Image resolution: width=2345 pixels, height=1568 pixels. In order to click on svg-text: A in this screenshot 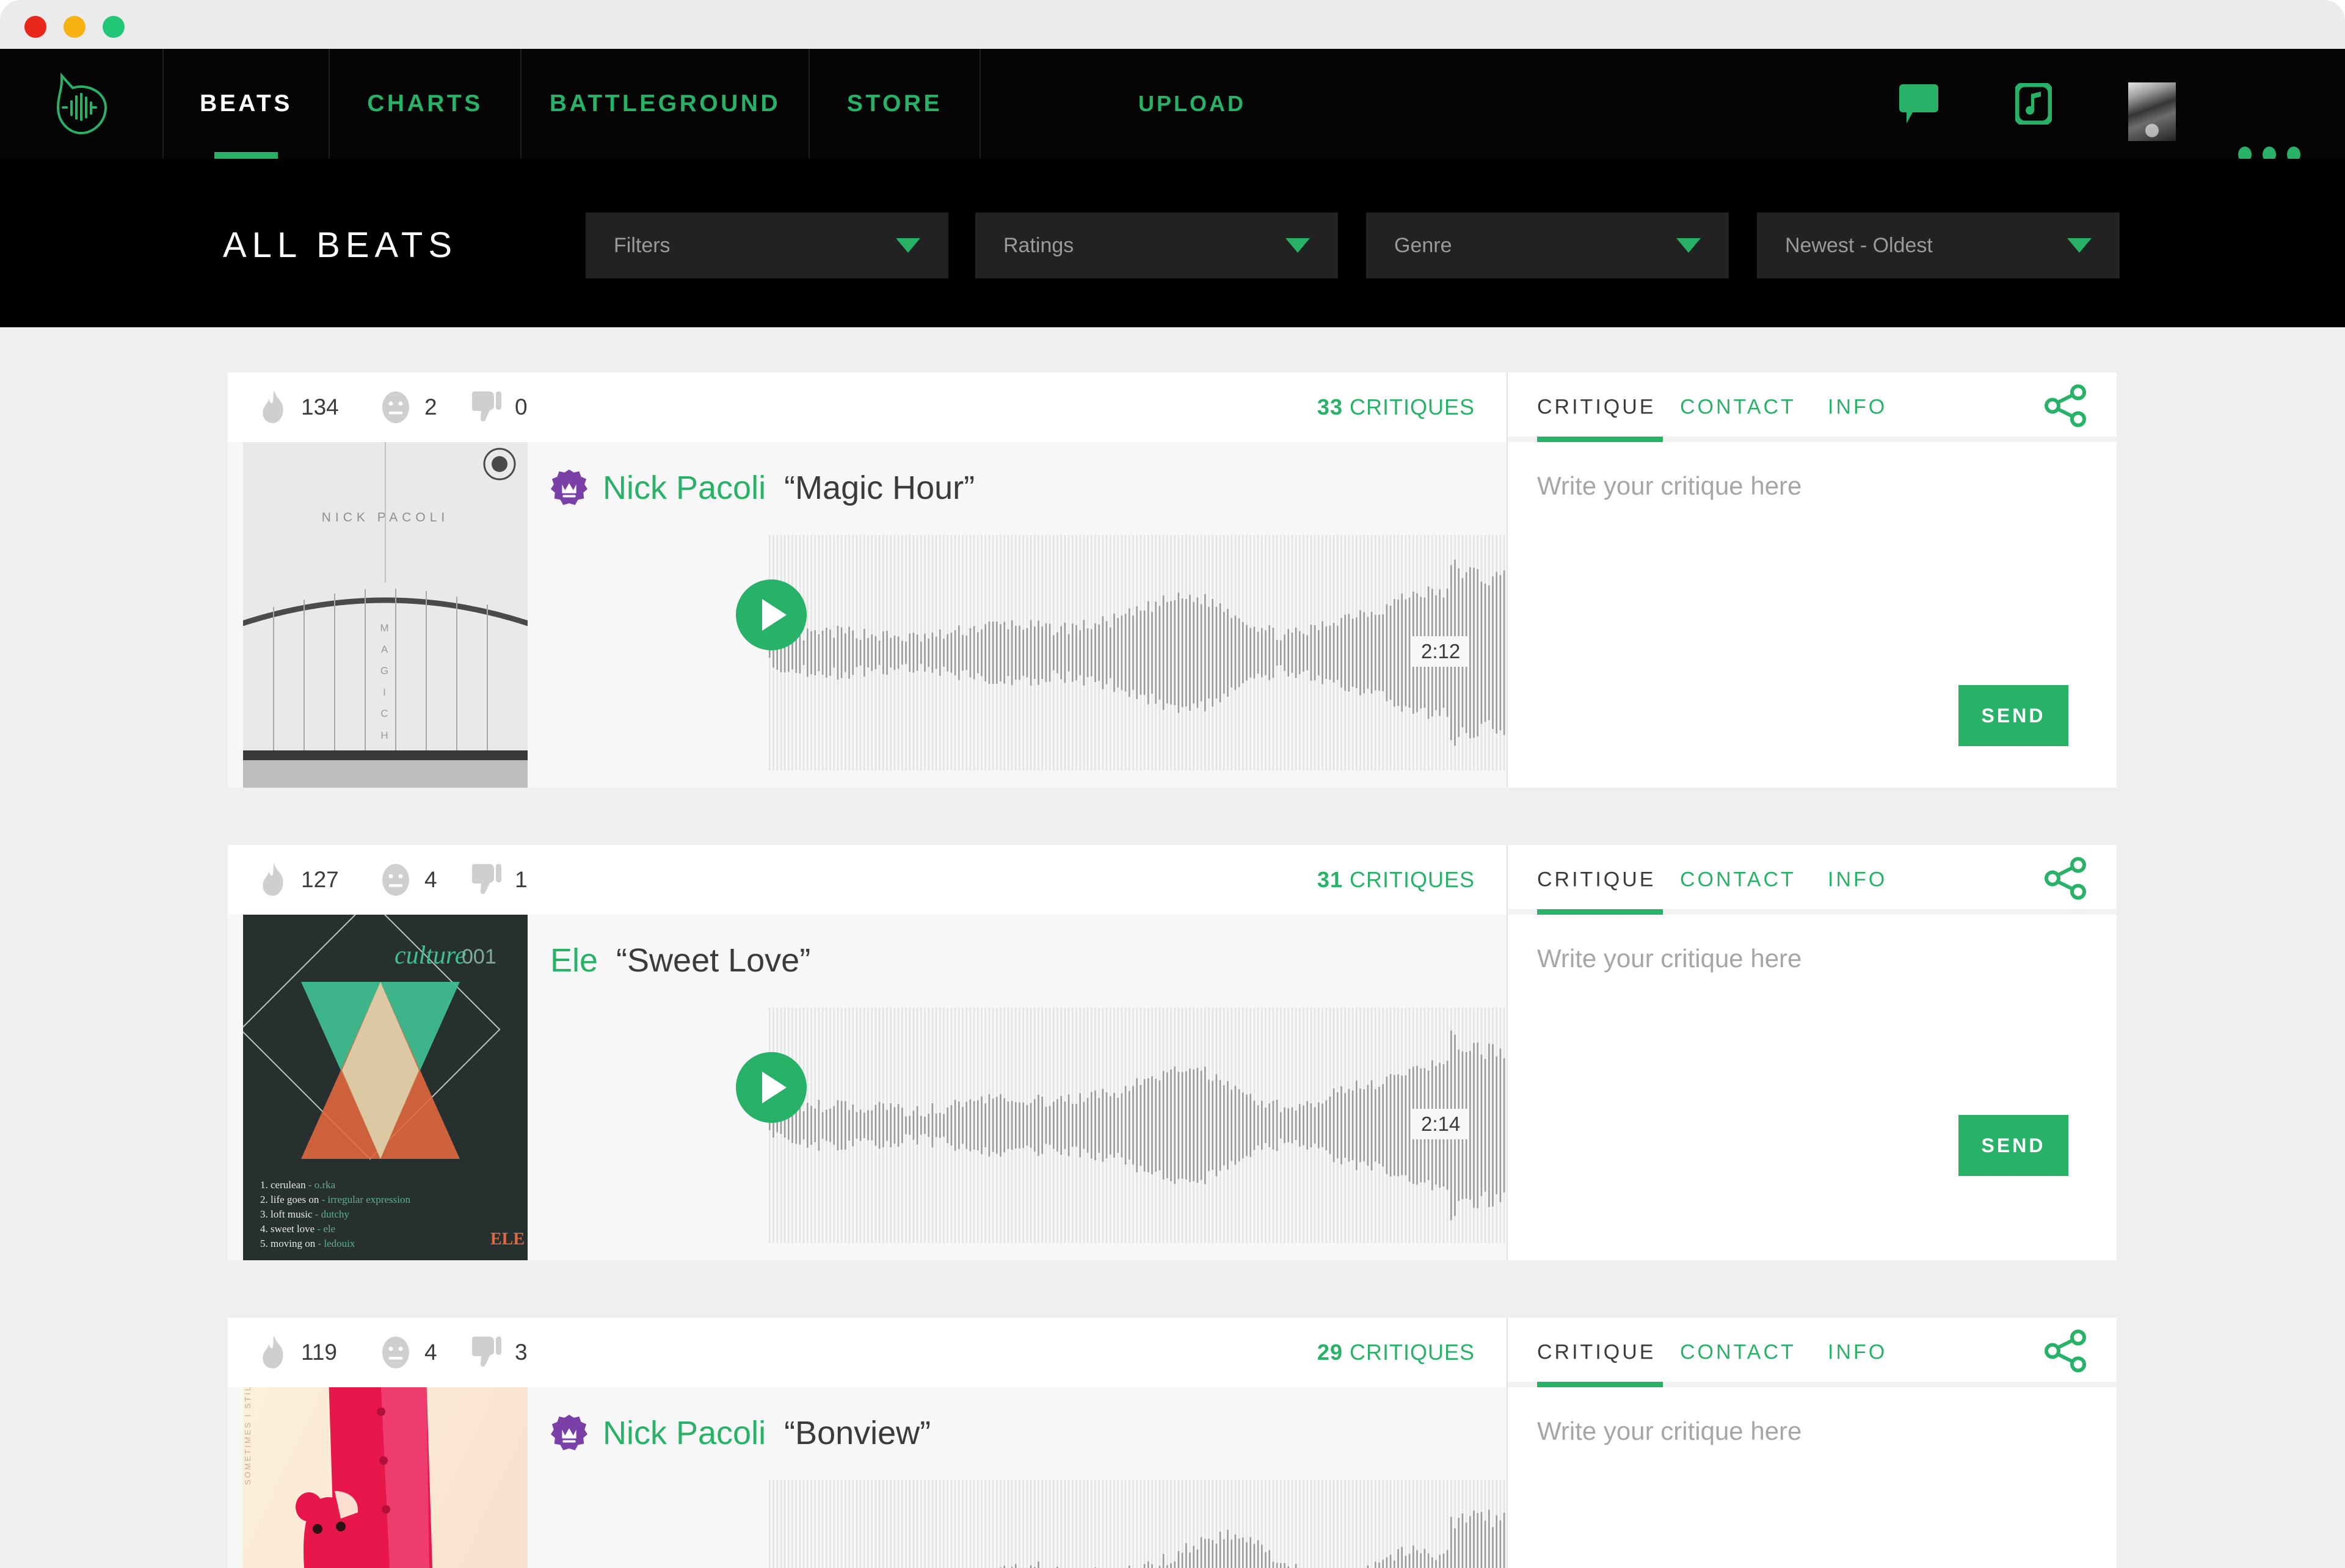, I will do `click(385, 649)`.